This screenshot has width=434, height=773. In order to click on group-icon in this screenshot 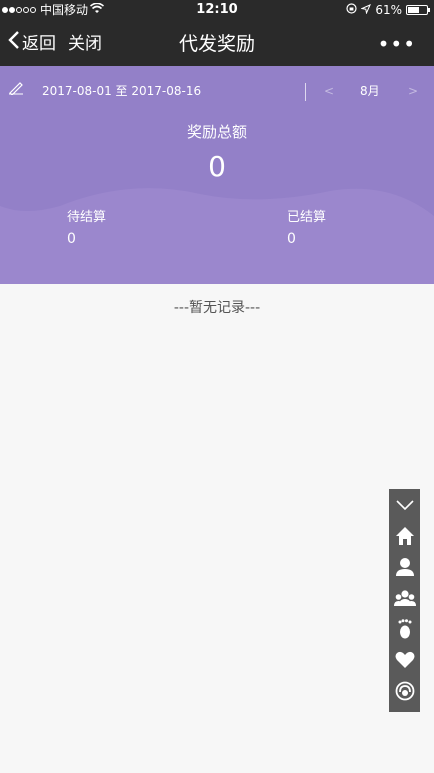, I will do `click(404, 597)`.